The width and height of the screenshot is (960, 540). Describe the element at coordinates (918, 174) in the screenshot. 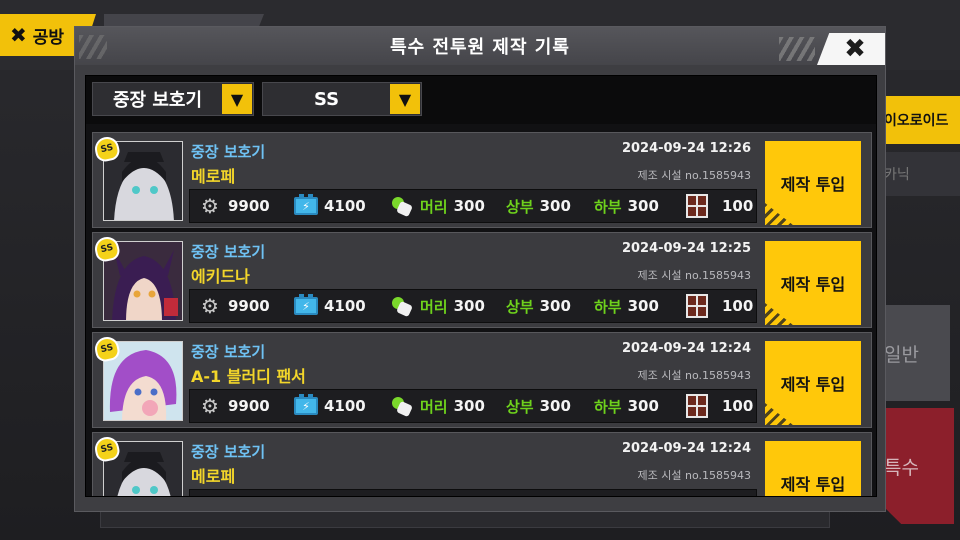

I see `side-tab-mechanic: 카닉` at that location.